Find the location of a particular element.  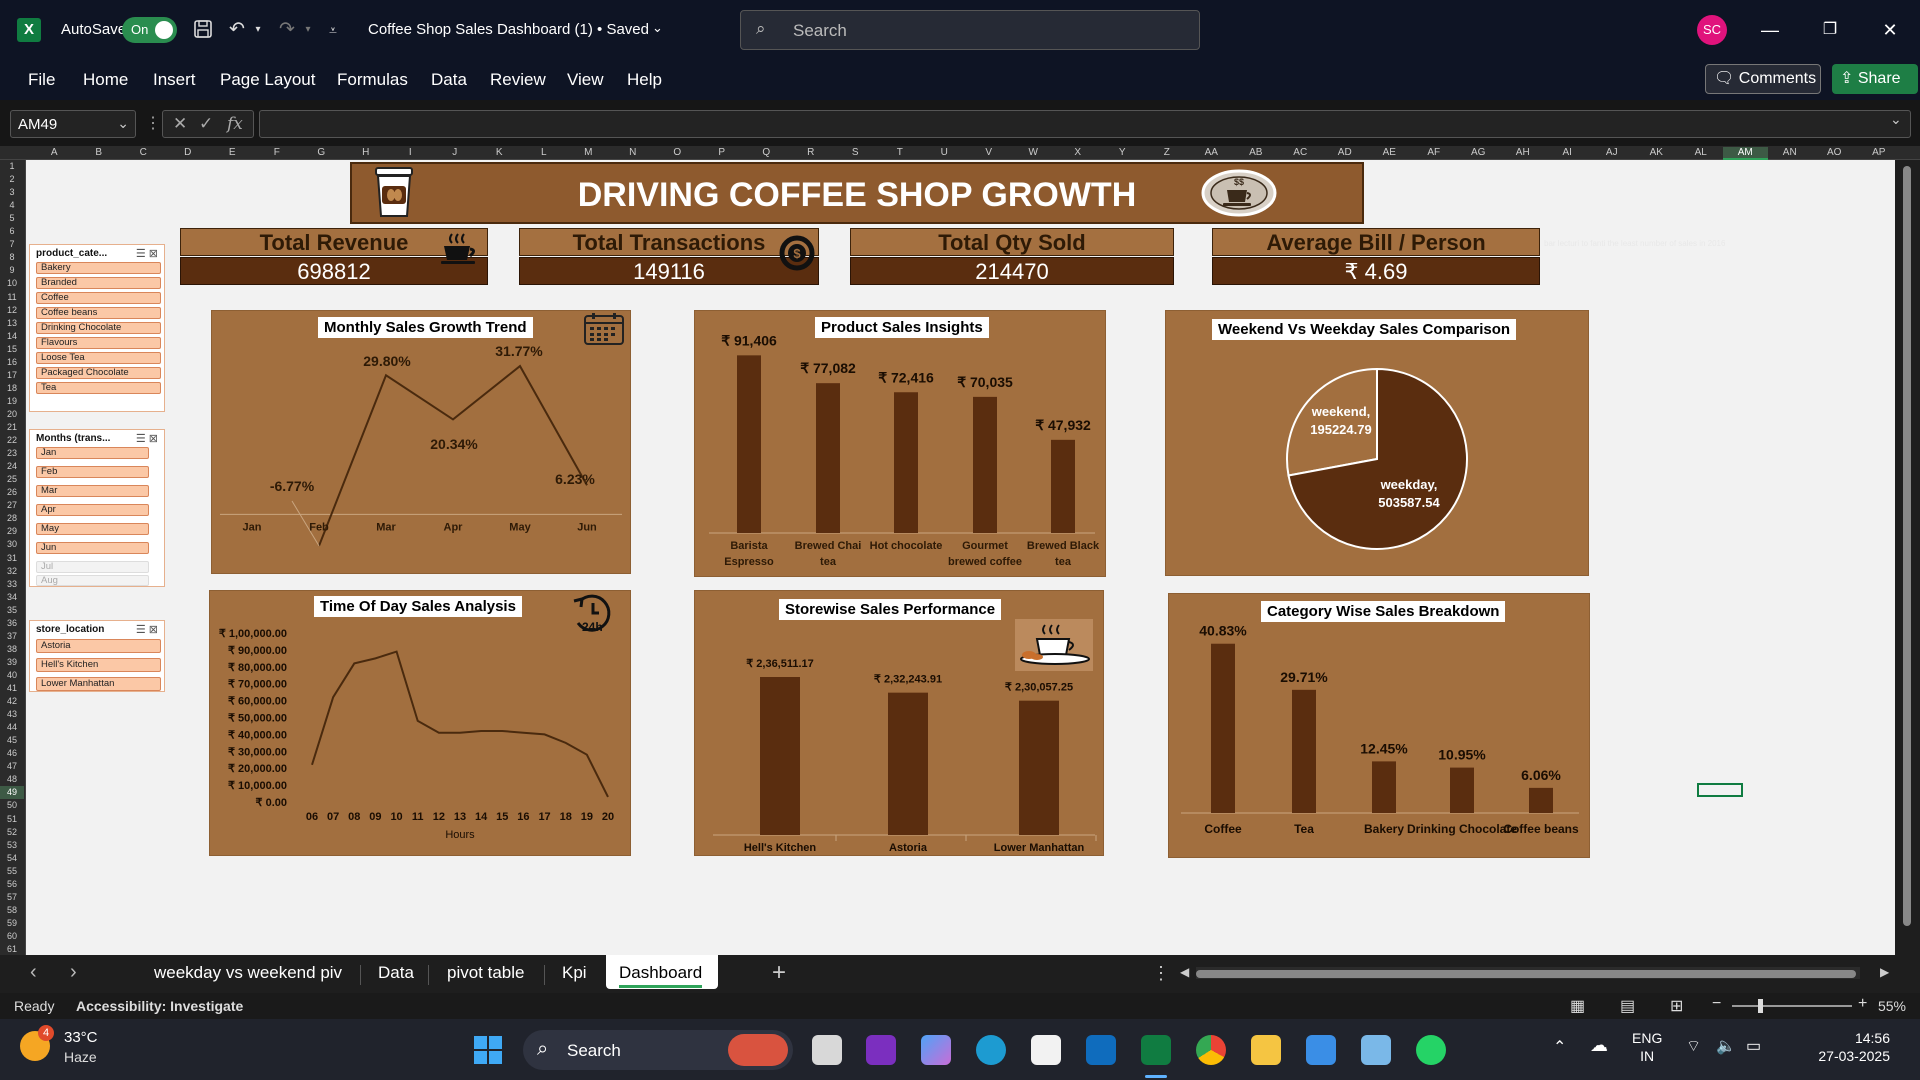

insert-function-icon: fx is located at coordinates (235, 124).